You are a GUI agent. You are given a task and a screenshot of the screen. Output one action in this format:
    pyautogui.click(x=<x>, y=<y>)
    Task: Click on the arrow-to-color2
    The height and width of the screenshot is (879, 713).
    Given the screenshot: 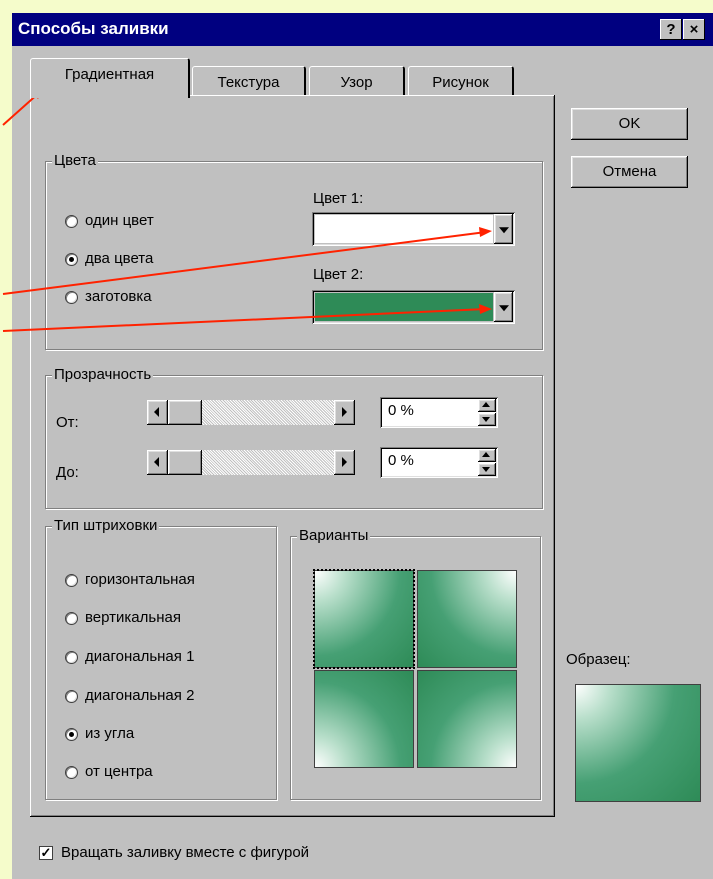 What is the action you would take?
    pyautogui.click(x=244, y=320)
    